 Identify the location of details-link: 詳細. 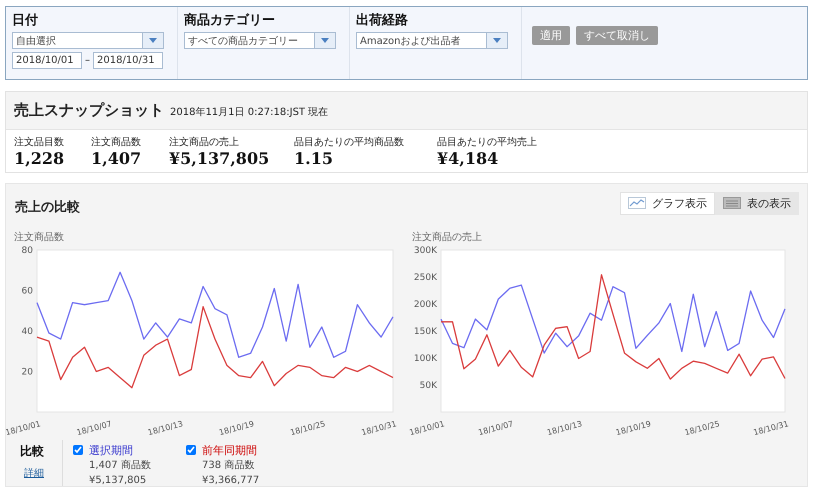
(41, 473).